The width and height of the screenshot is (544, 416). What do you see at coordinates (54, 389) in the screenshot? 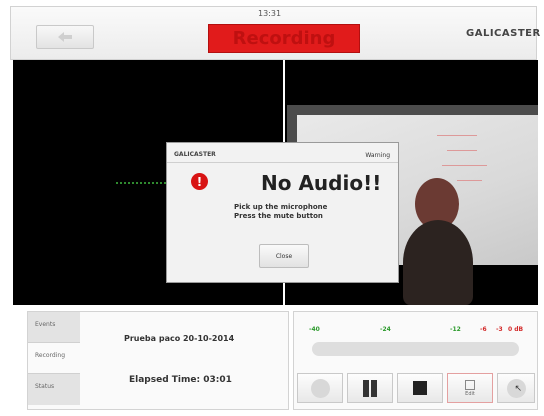
I see `tab-status: Status` at bounding box center [54, 389].